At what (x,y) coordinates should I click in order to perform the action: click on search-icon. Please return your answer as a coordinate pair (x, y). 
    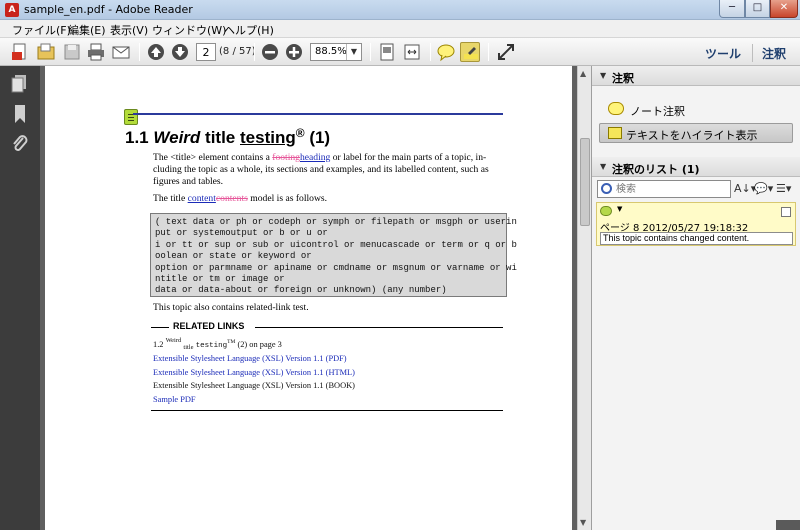
    Looking at the image, I should click on (606, 188).